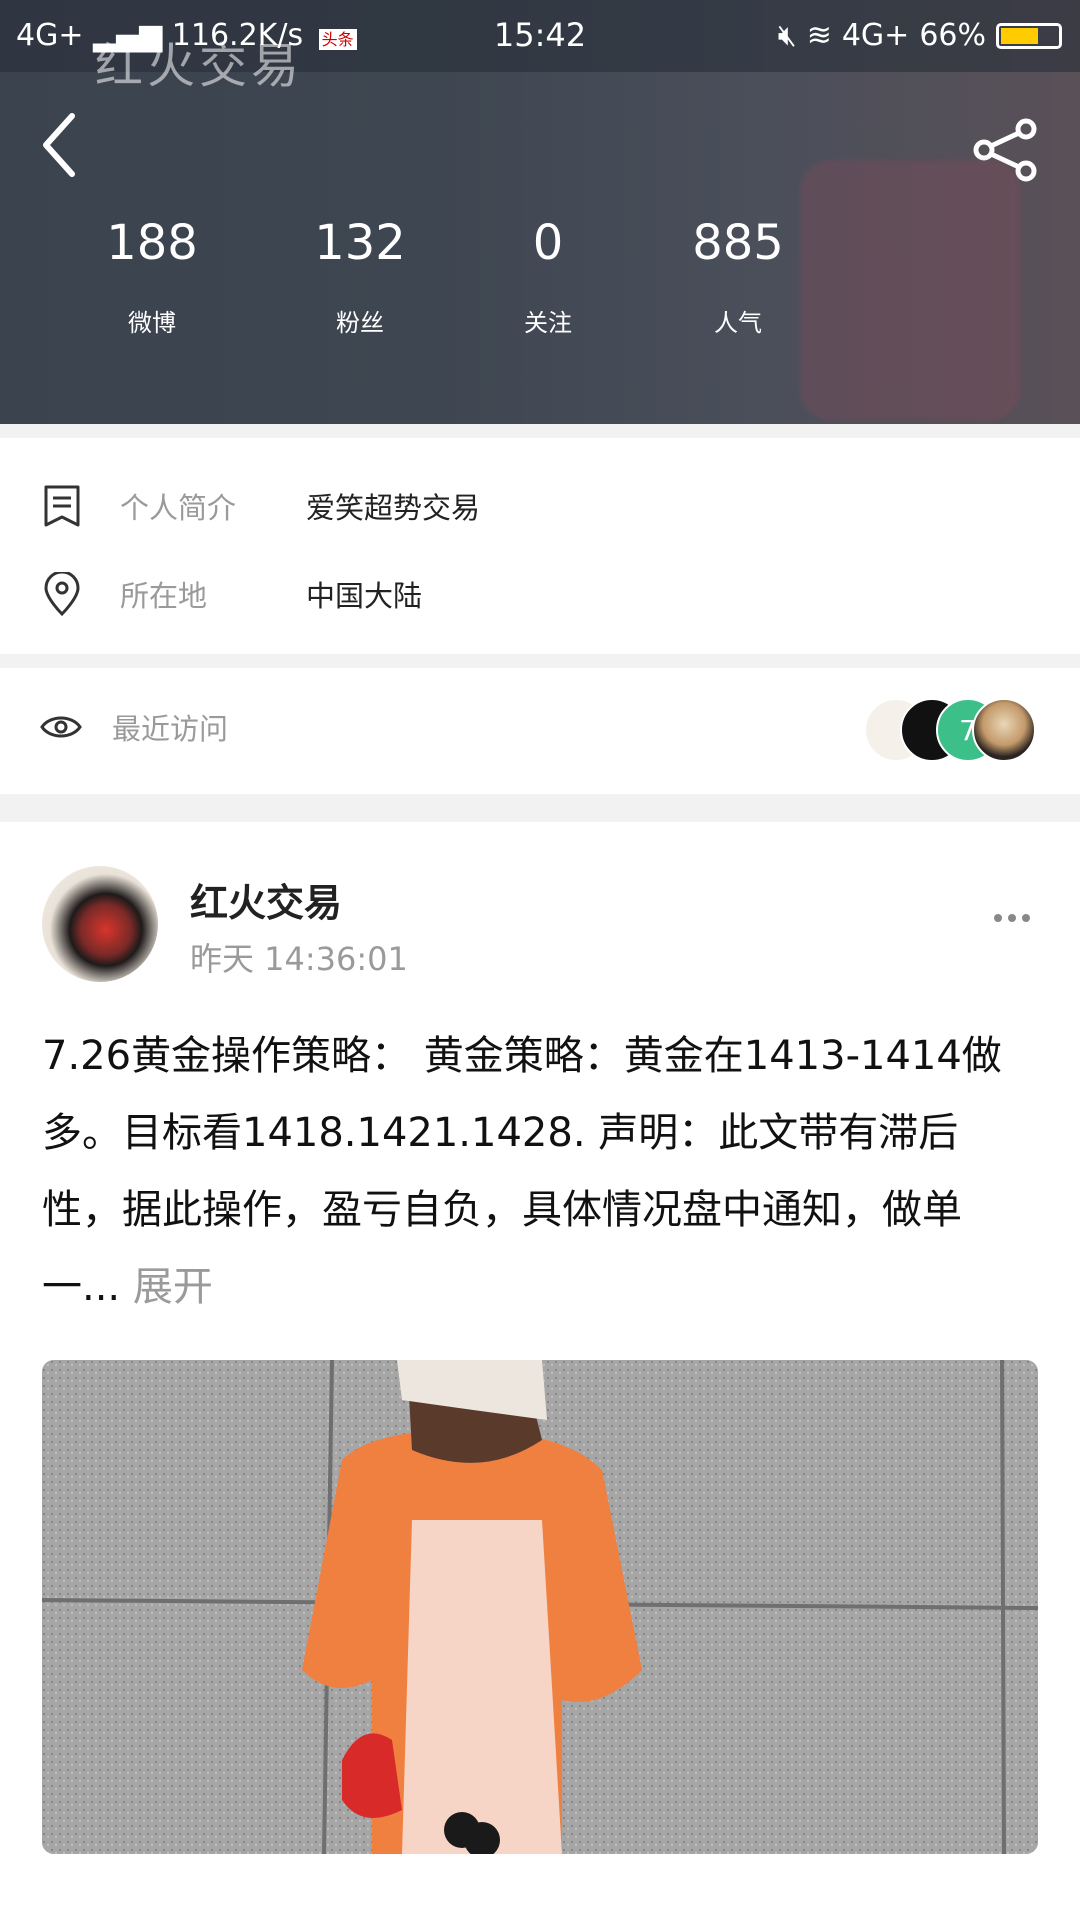  I want to click on document-icon, so click(62, 506).